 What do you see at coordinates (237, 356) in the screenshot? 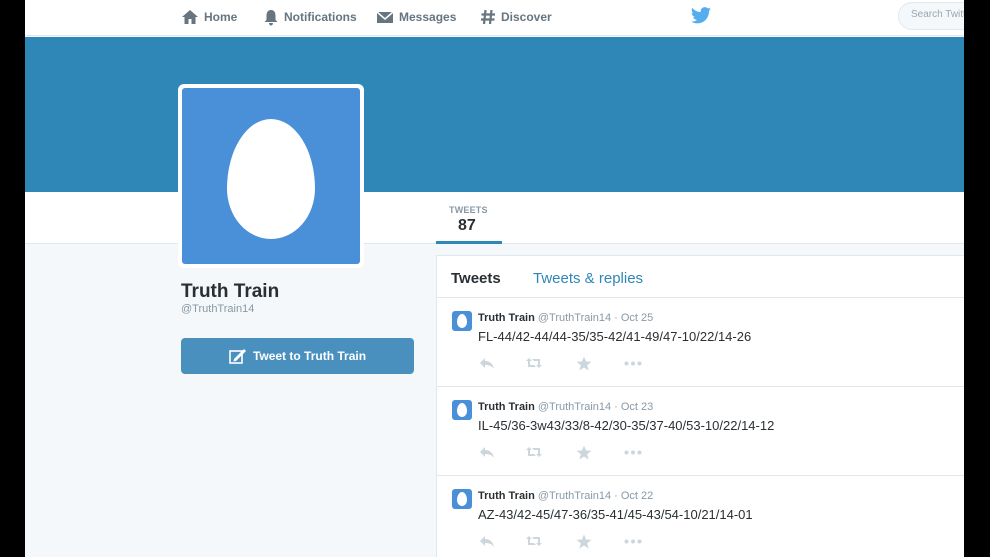
I see `compose-icon` at bounding box center [237, 356].